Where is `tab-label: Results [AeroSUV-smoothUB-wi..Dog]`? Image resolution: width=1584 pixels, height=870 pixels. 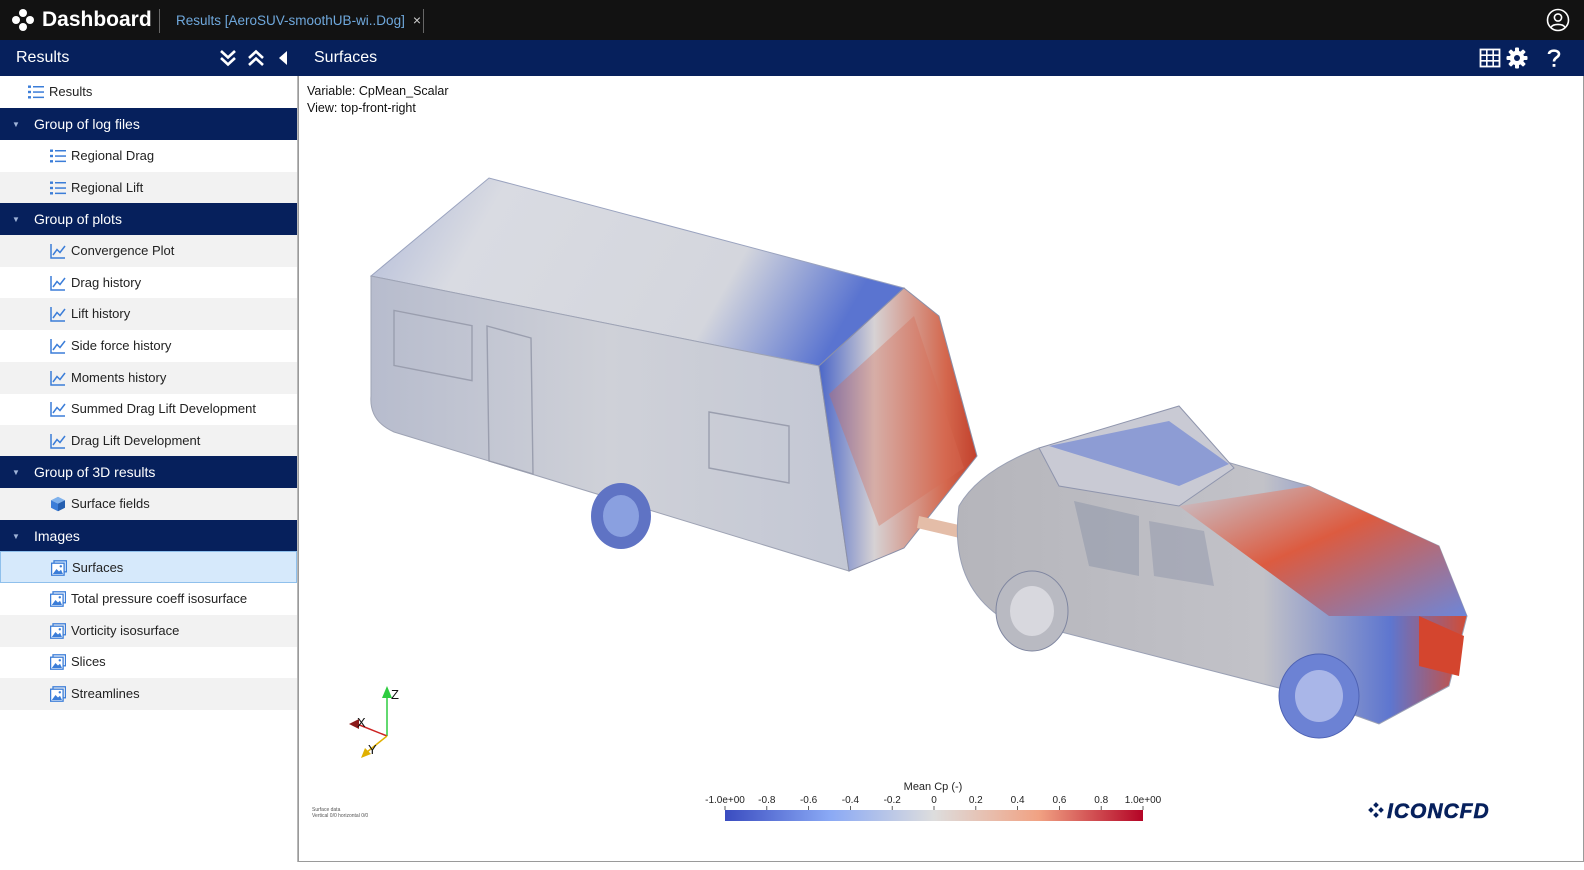 tab-label: Results [AeroSUV-smoothUB-wi..Dog] is located at coordinates (290, 20).